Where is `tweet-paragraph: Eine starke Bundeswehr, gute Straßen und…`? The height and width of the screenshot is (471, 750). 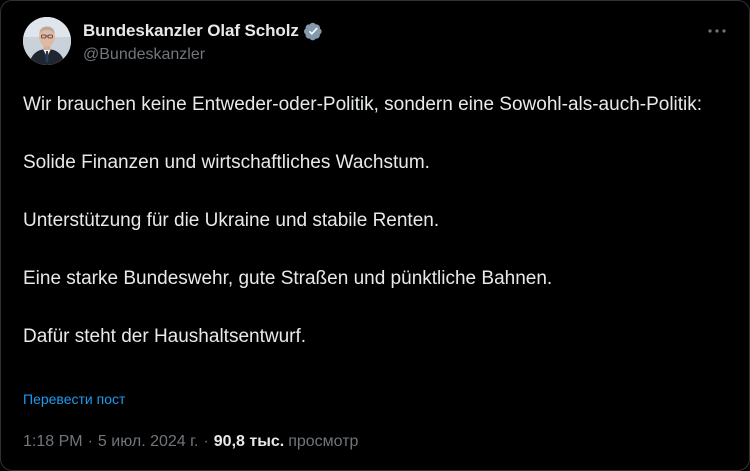 tweet-paragraph: Eine starke Bundeswehr, gute Straßen und… is located at coordinates (288, 278).